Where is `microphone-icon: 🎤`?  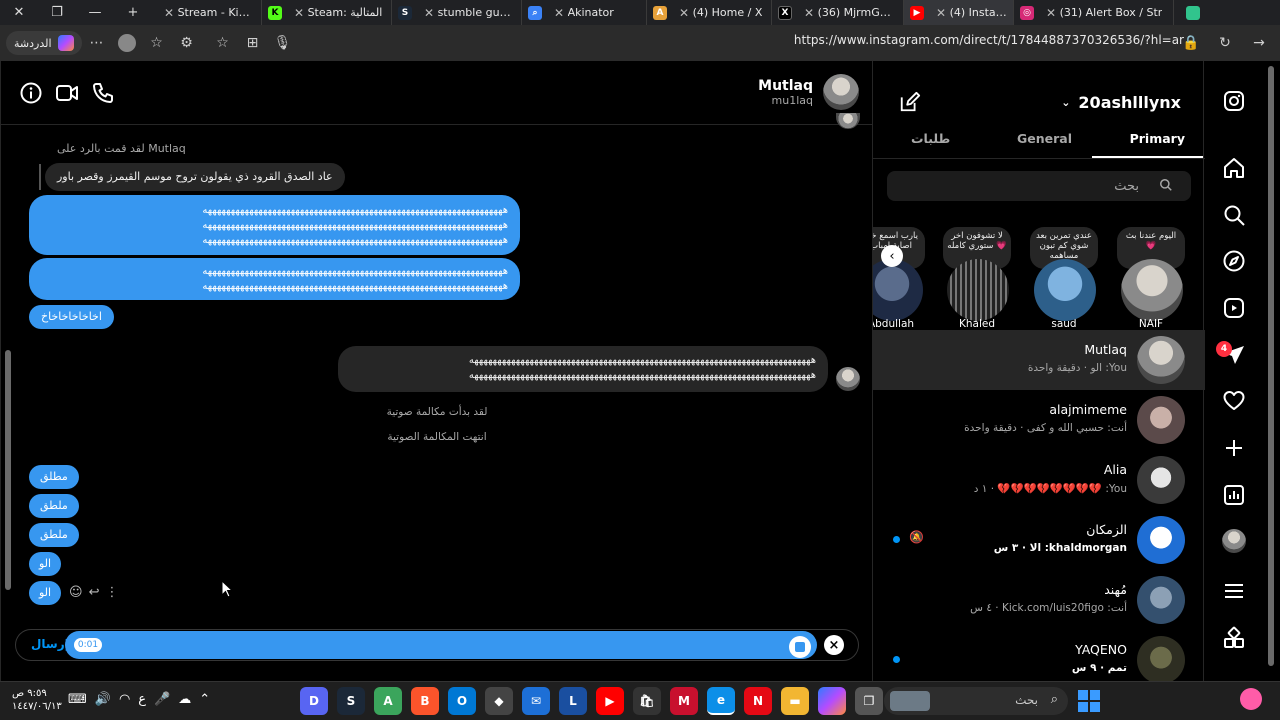 microphone-icon: 🎤 is located at coordinates (162, 699).